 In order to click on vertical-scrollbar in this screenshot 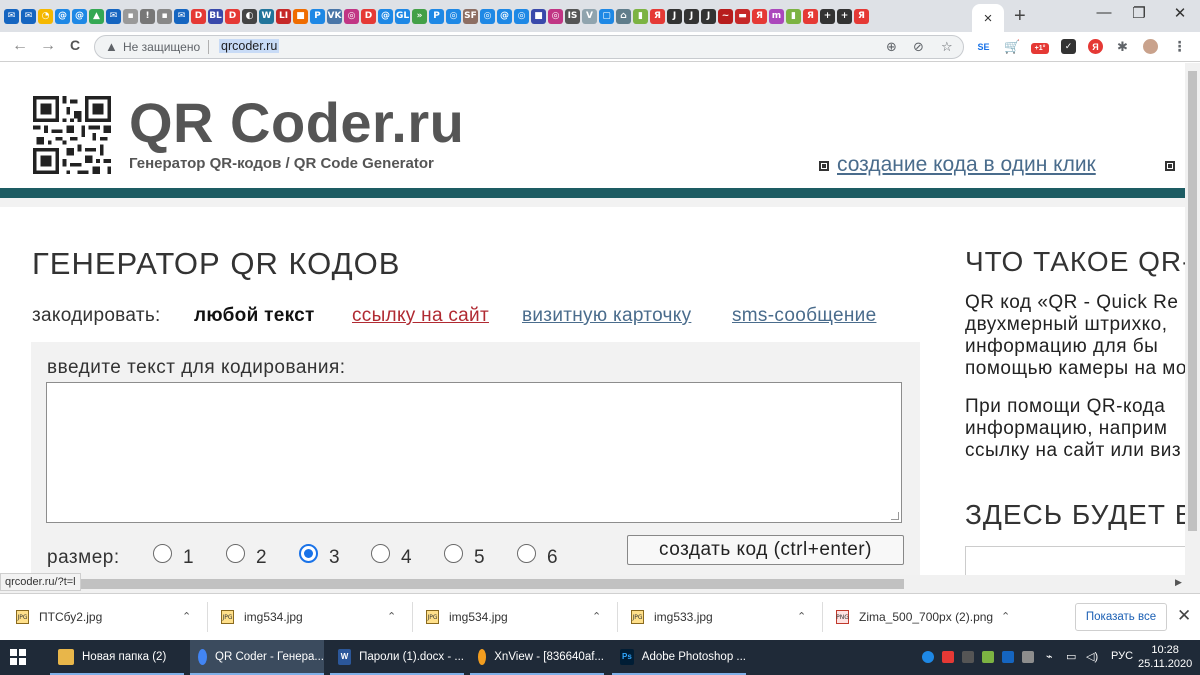, I will do `click(1192, 328)`.